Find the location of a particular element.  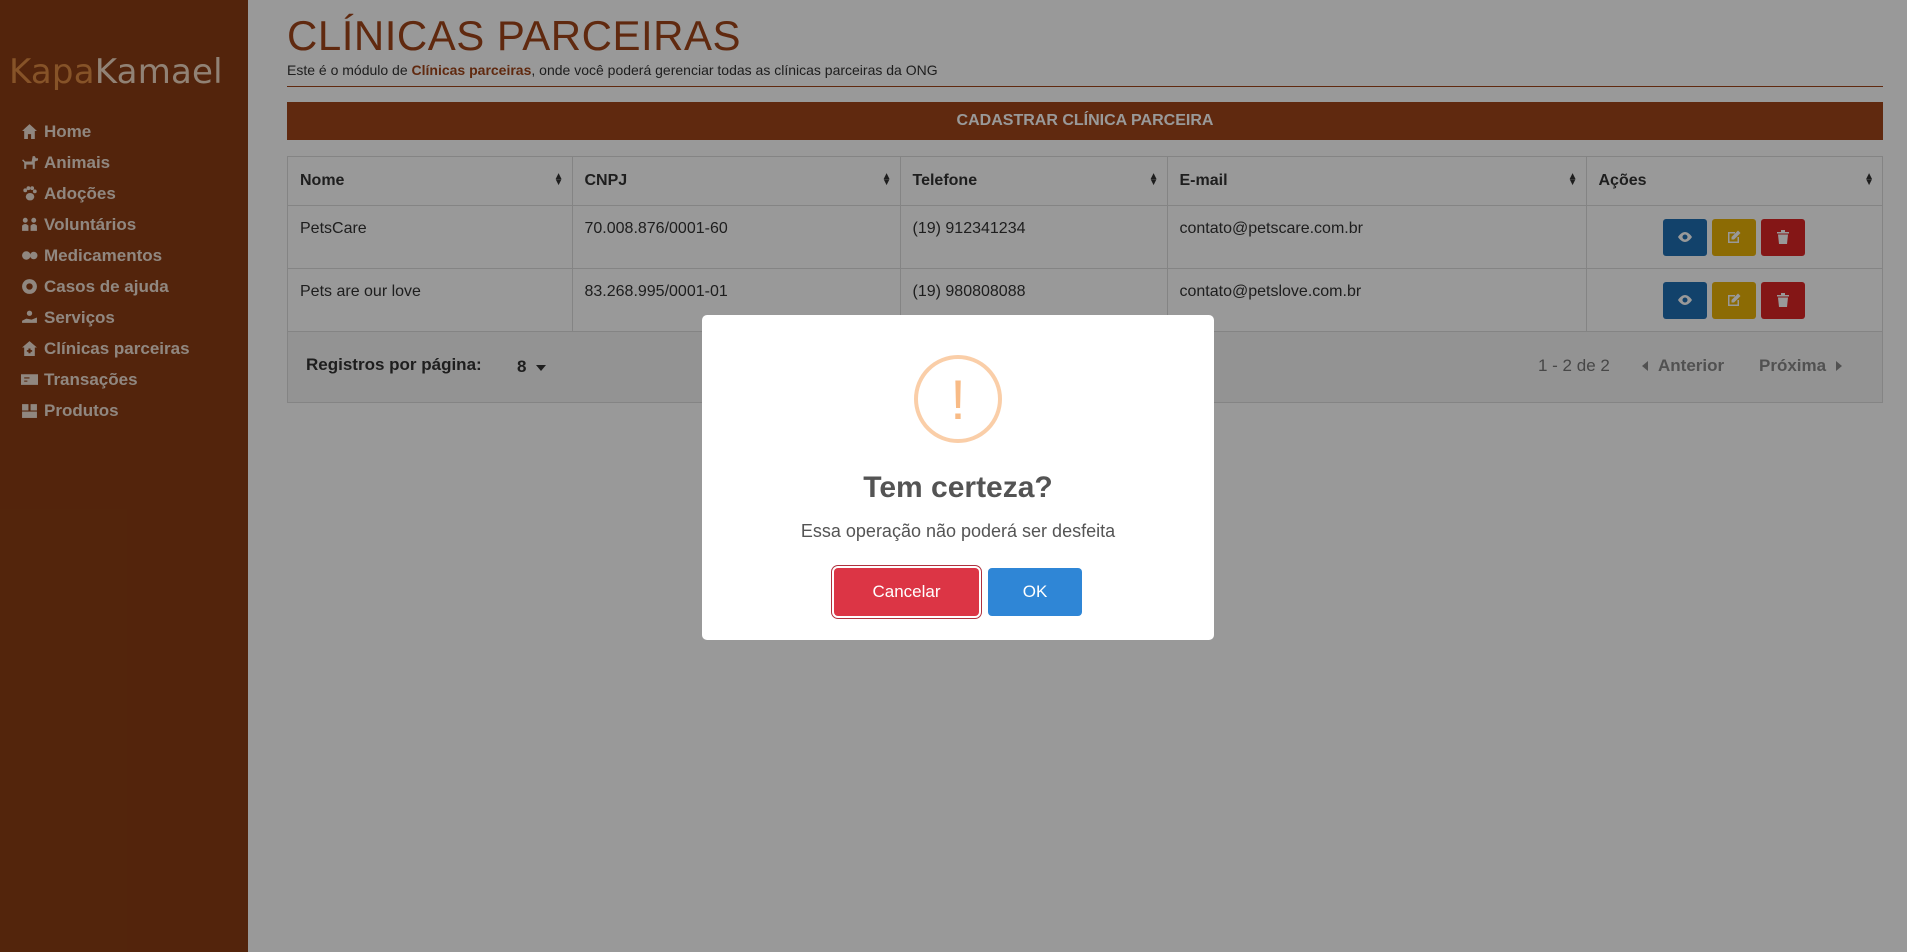

dialog-message: Essa operação não poderá ser desfeita is located at coordinates (958, 531).